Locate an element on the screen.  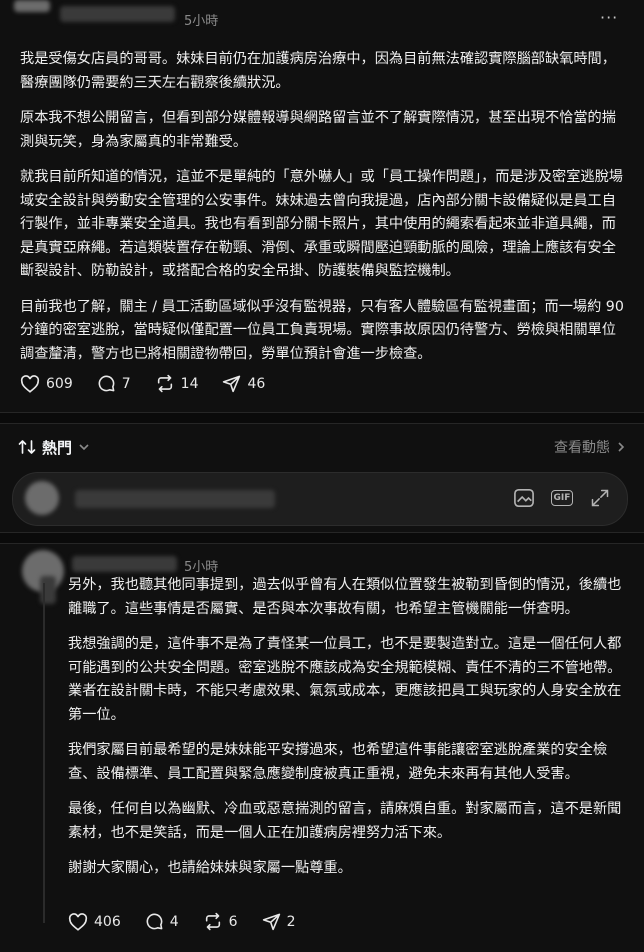
view-activity-label: 查看動態 is located at coordinates (582, 448).